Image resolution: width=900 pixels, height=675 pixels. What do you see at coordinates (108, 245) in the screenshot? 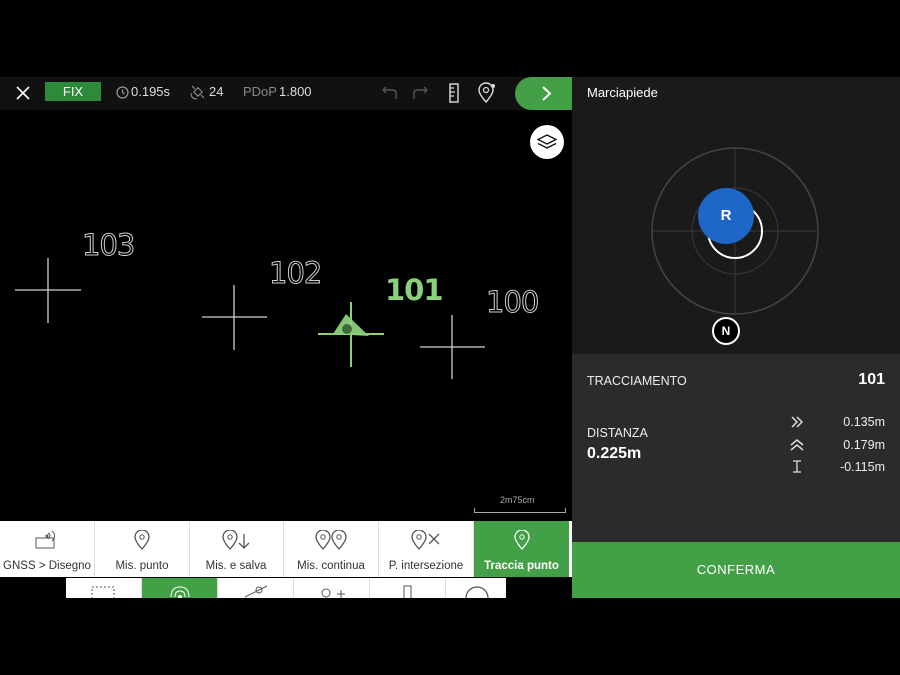
I see `point-label-103: 103` at bounding box center [108, 245].